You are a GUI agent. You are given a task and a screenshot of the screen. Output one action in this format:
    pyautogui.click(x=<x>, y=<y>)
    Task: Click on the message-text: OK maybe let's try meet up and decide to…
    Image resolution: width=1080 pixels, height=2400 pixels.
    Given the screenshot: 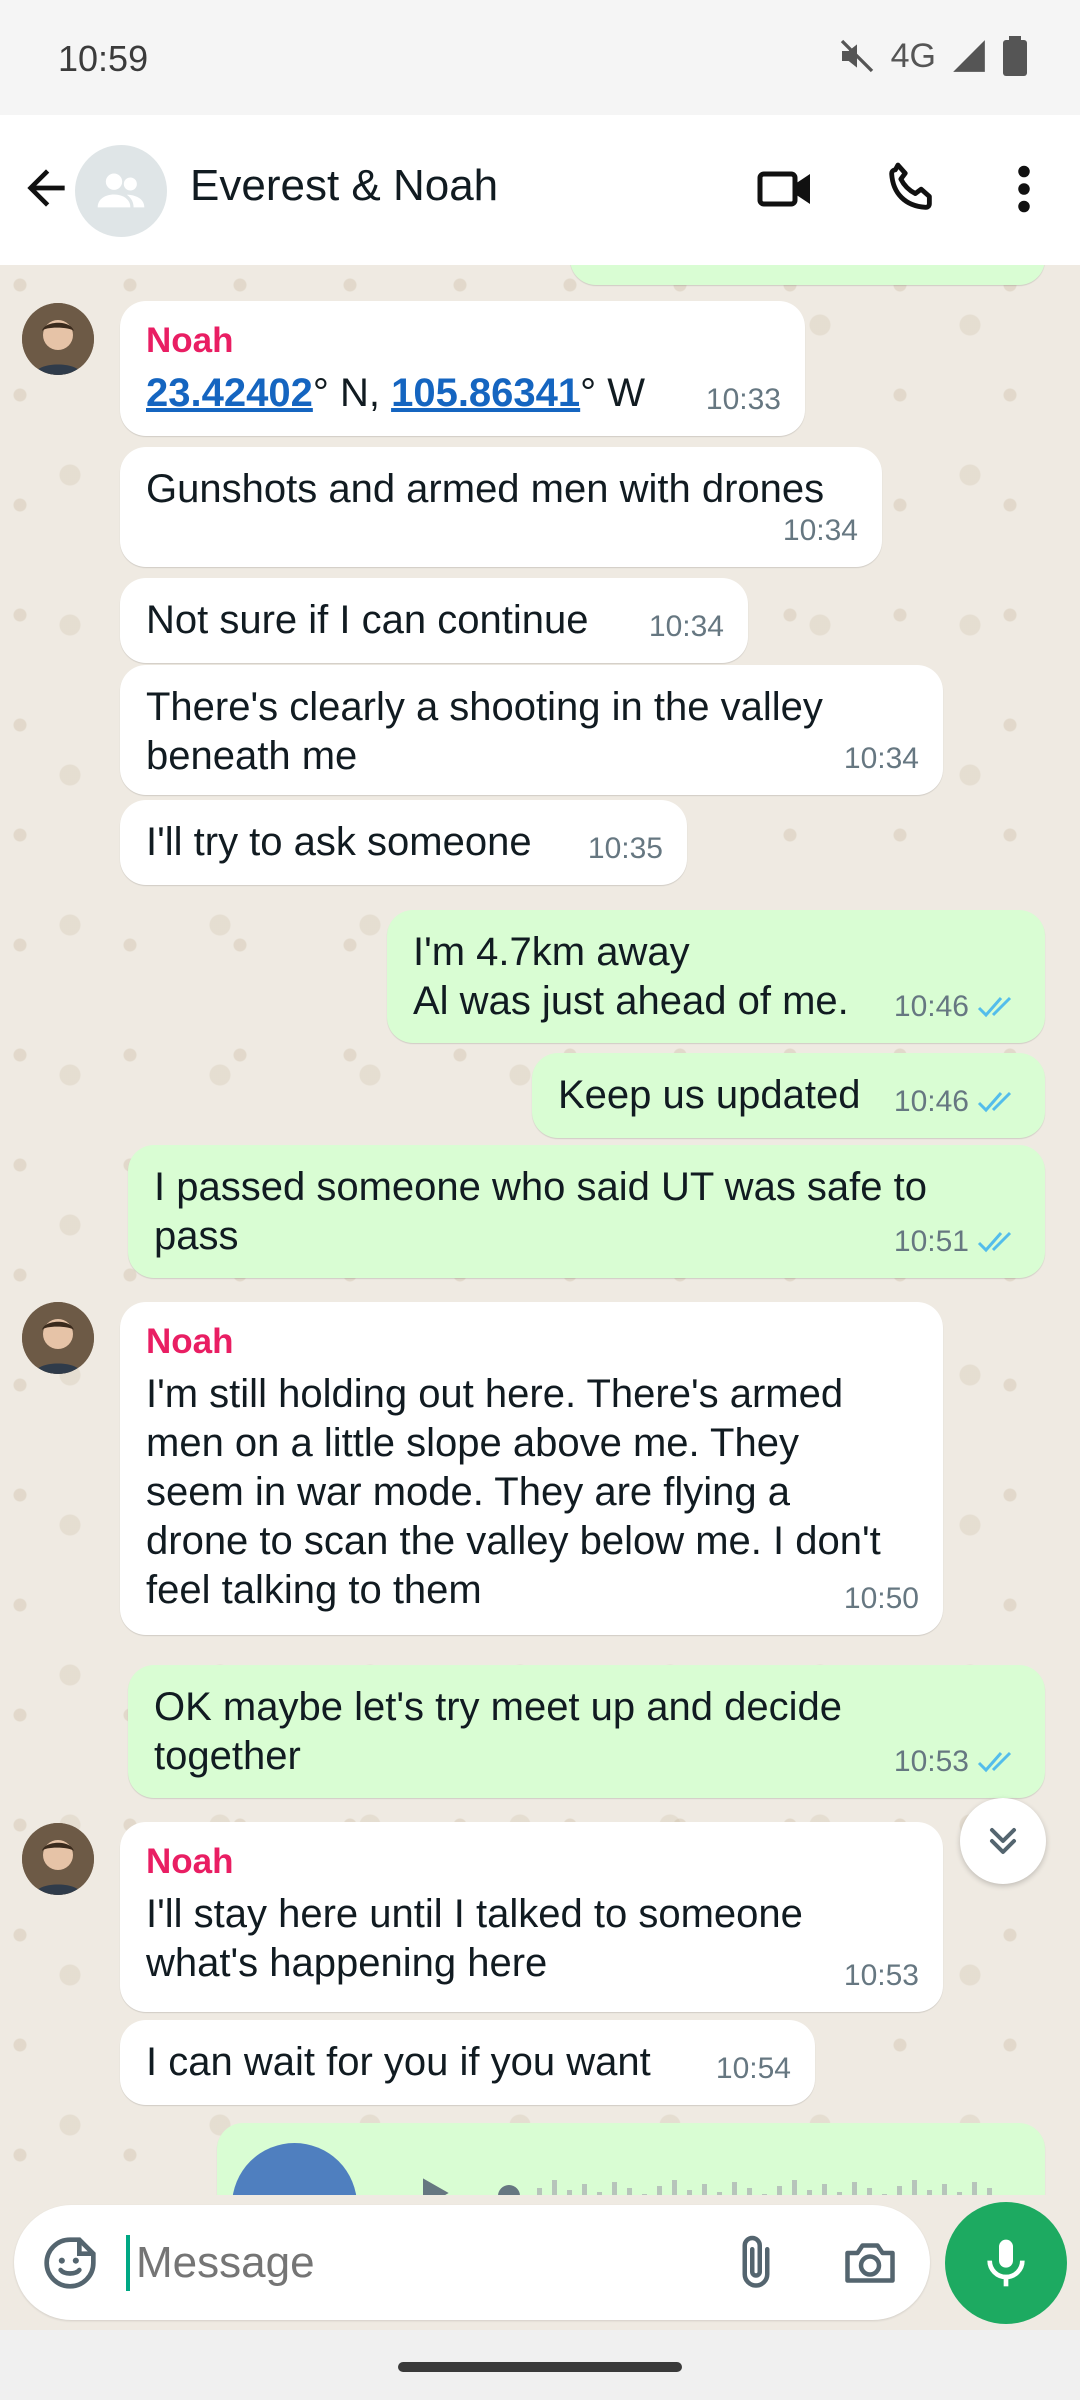 What is the action you would take?
    pyautogui.click(x=498, y=1731)
    